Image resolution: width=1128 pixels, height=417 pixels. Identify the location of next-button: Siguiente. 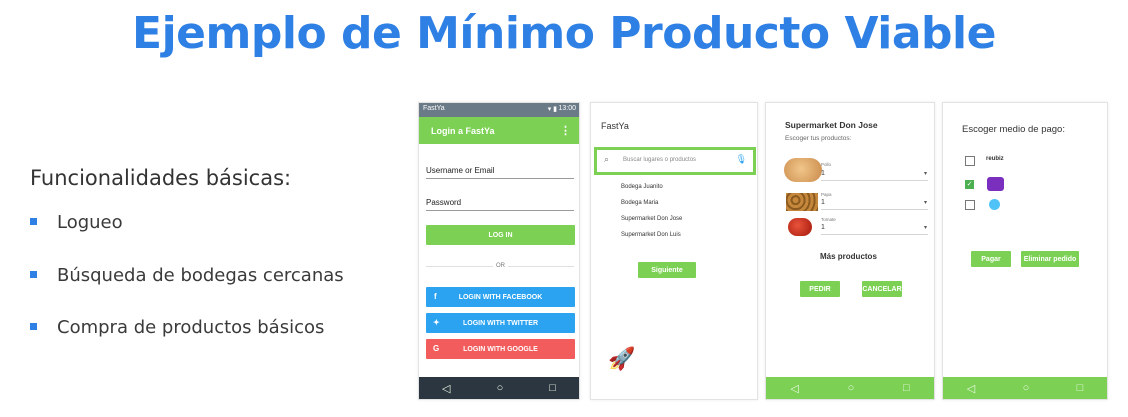
(667, 270).